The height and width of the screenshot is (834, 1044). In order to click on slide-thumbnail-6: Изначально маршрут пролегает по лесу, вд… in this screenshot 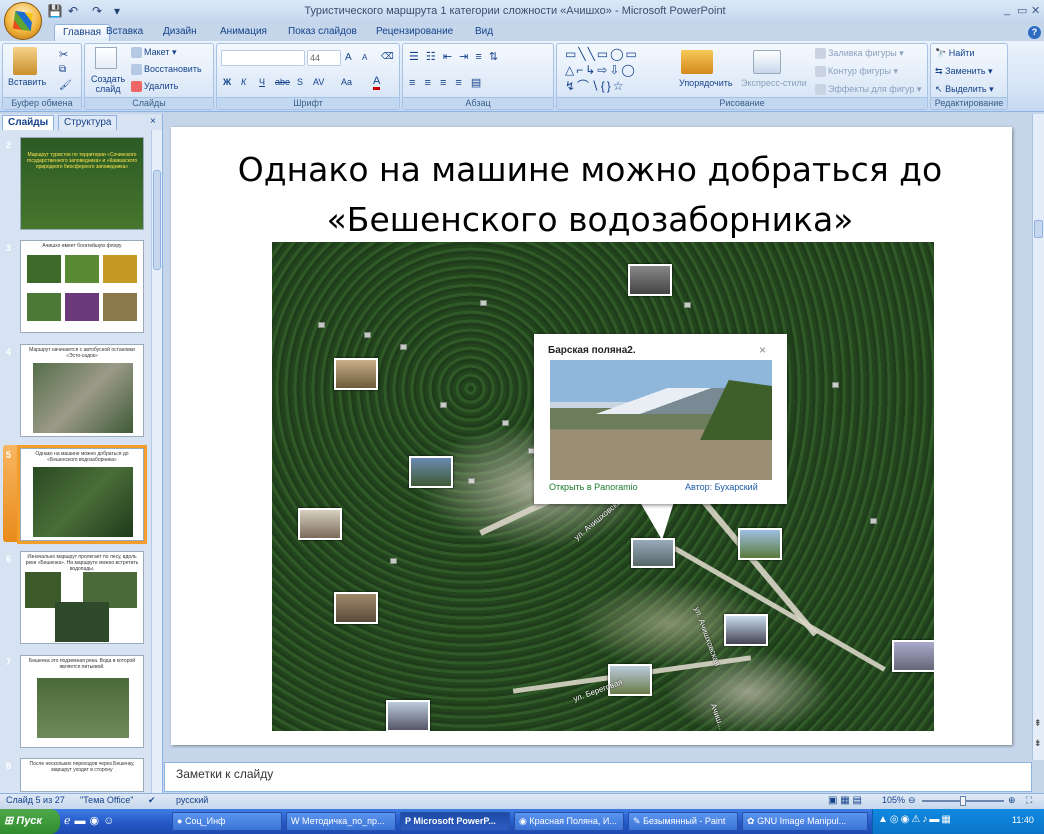, I will do `click(82, 597)`.